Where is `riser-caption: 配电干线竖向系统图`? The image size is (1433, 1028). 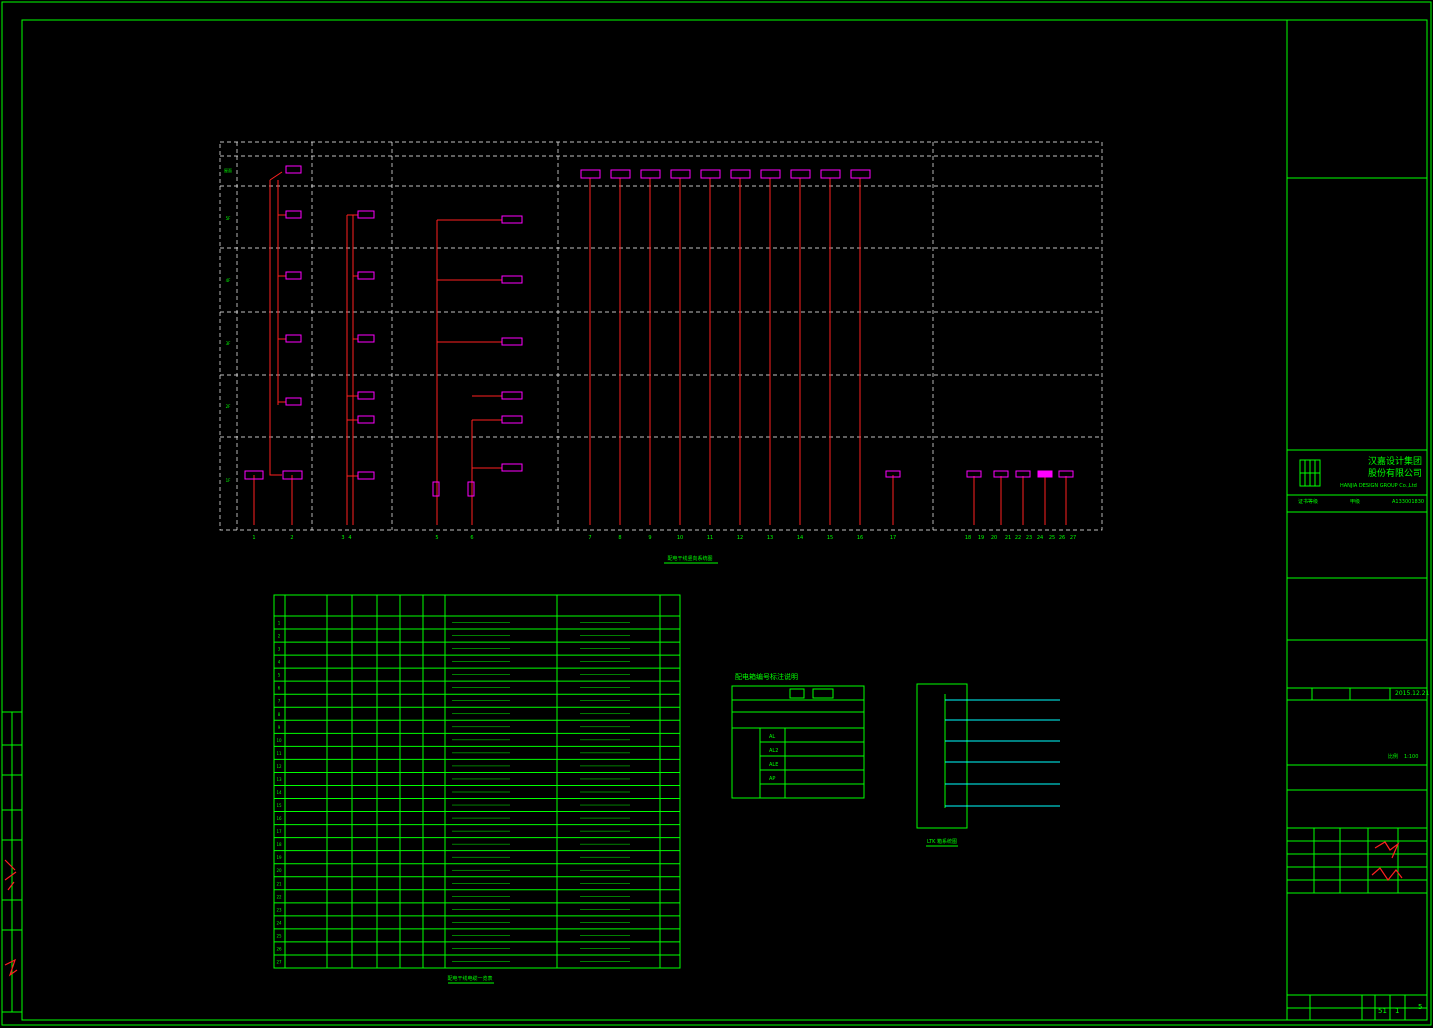 riser-caption: 配电干线竖向系统图 is located at coordinates (689, 558).